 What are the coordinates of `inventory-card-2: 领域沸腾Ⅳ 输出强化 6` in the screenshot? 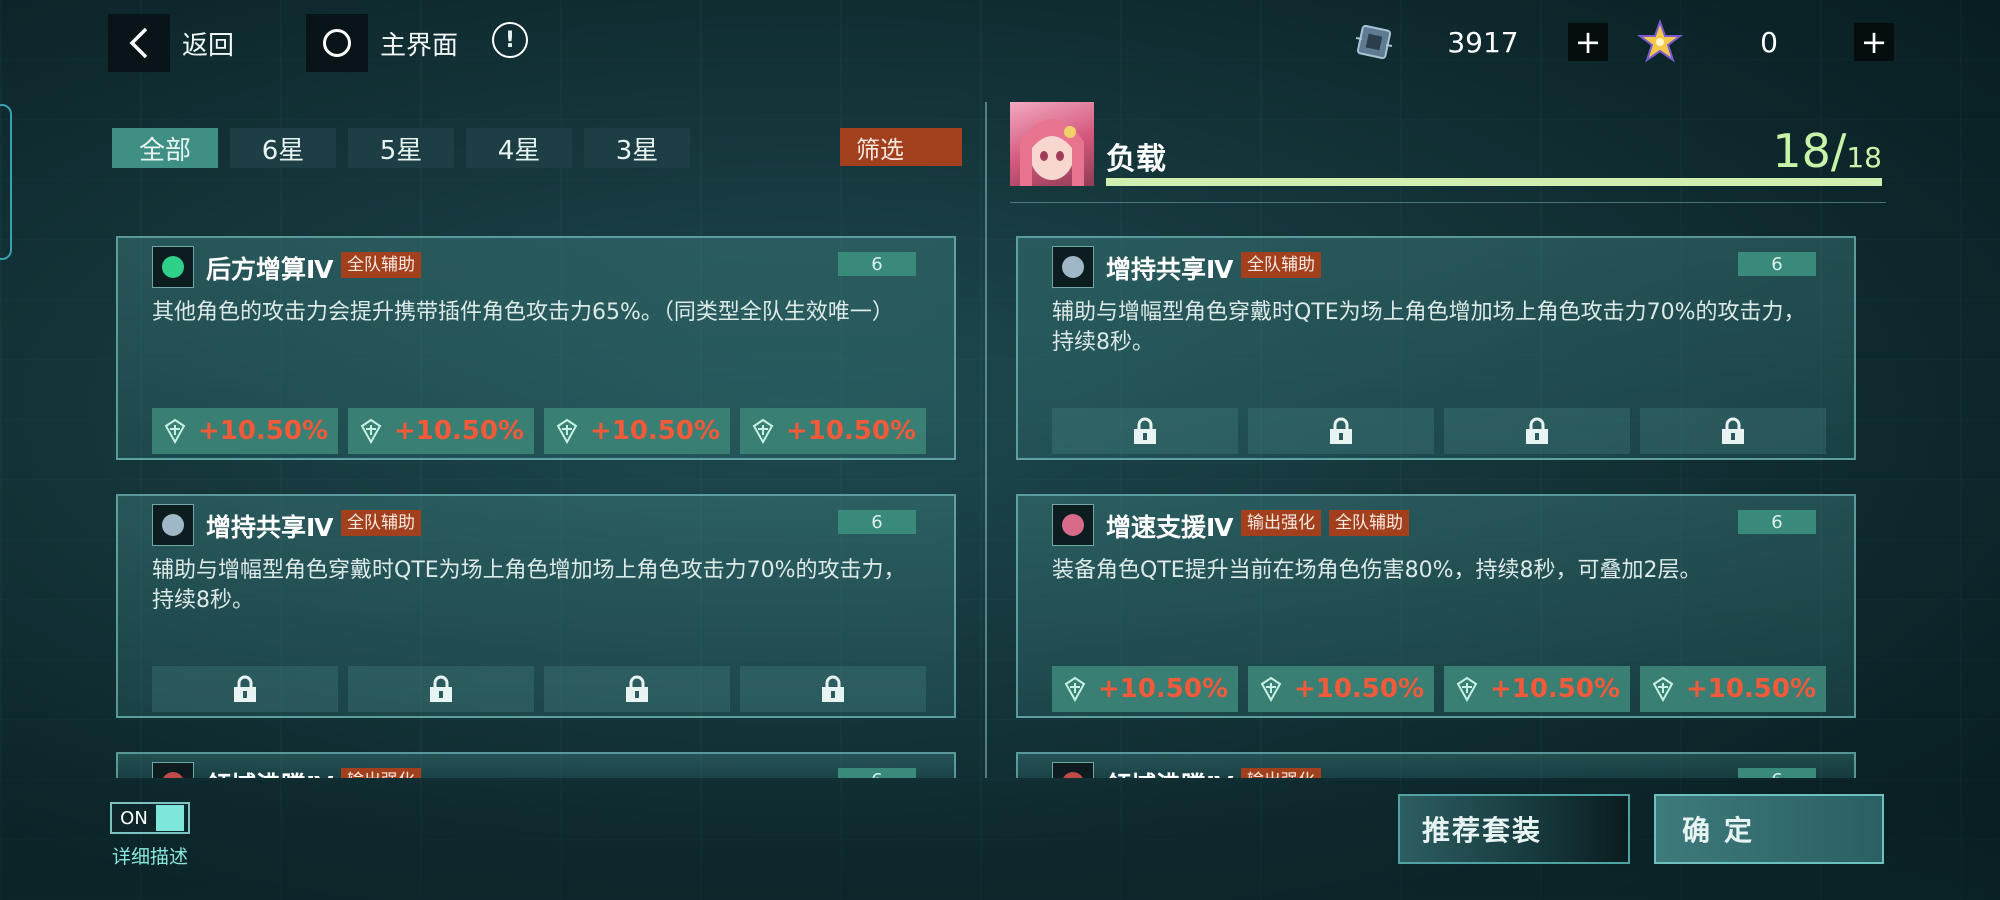 It's located at (536, 765).